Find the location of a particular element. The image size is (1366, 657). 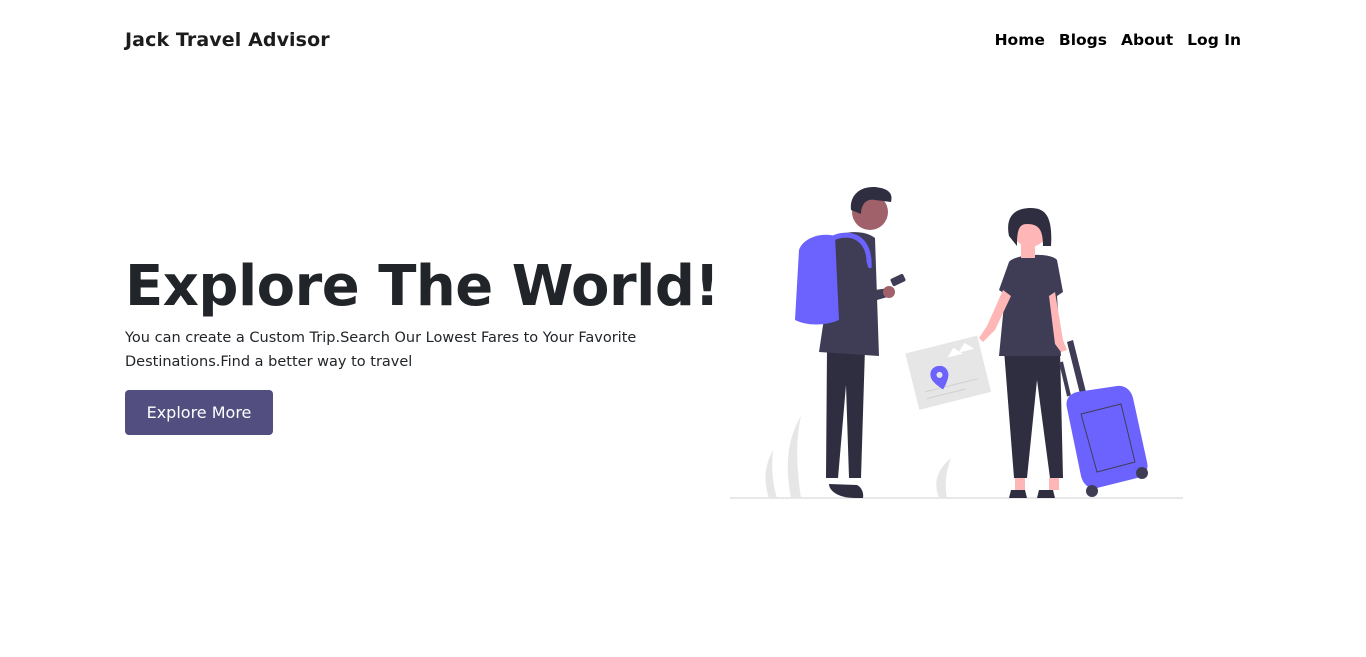

nav-home-link: Home is located at coordinates (1020, 40).